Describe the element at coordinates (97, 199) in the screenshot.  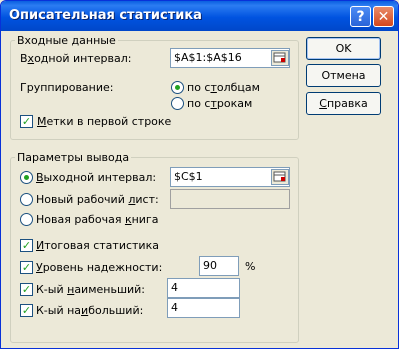
I see `new-sheet-label: Новый рабочий лист:` at that location.